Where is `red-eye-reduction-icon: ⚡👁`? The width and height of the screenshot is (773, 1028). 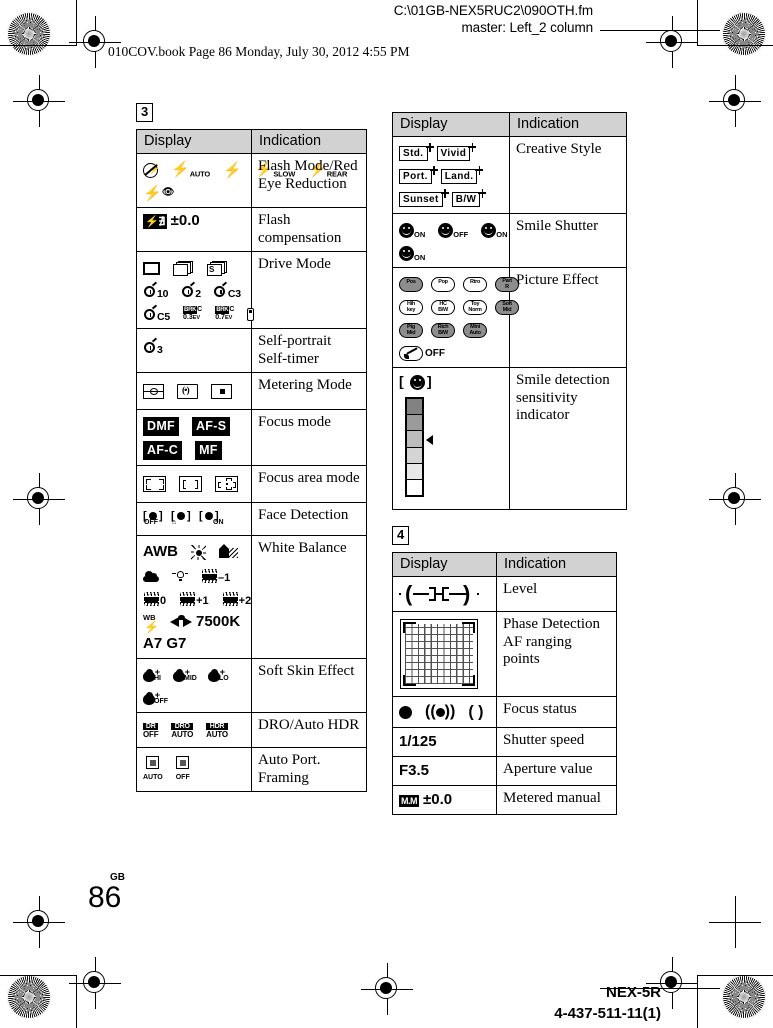
red-eye-reduction-icon: ⚡👁 is located at coordinates (159, 193).